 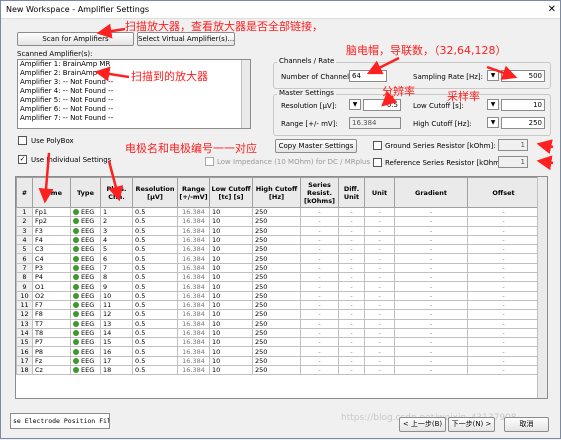 What do you see at coordinates (502, 72) in the screenshot?
I see `arrow-sampling` at bounding box center [502, 72].